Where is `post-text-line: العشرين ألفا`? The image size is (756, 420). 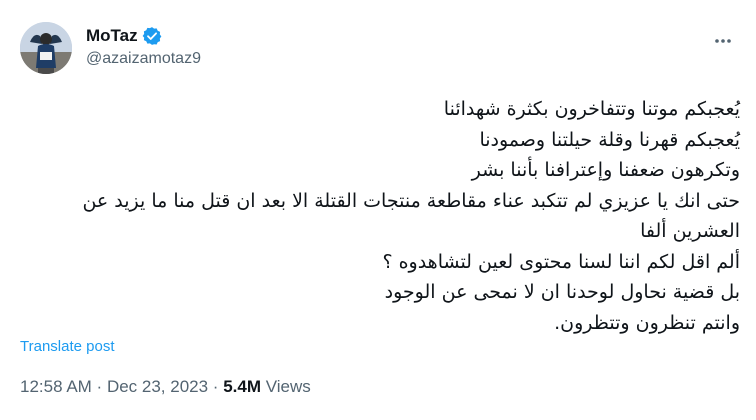 post-text-line: العشرين ألفا is located at coordinates (690, 231).